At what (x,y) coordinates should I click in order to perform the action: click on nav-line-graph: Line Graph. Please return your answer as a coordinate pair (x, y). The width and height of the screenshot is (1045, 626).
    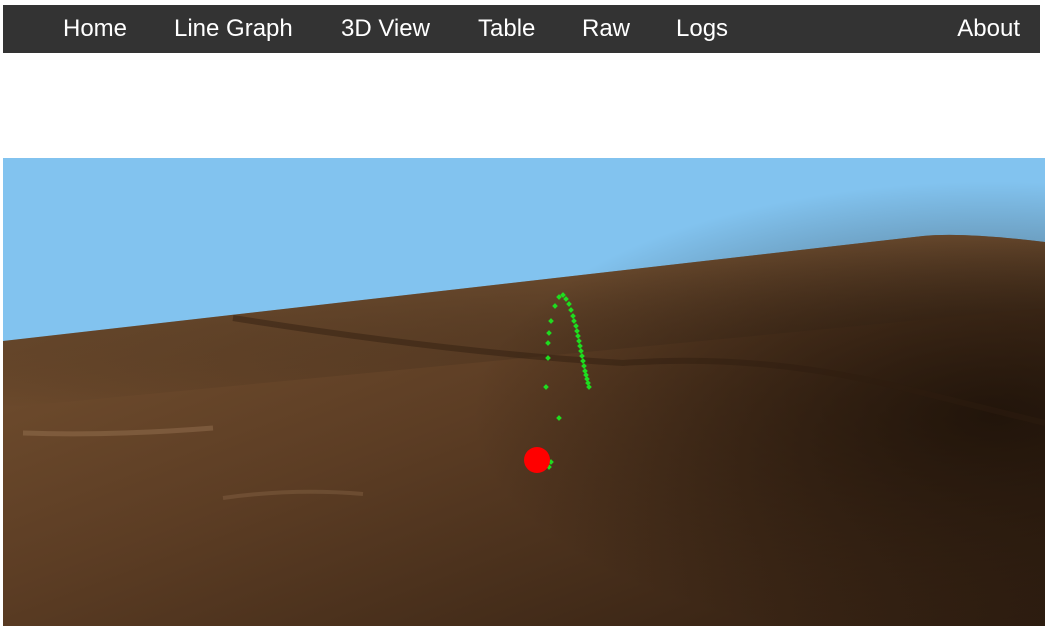
    Looking at the image, I should click on (233, 29).